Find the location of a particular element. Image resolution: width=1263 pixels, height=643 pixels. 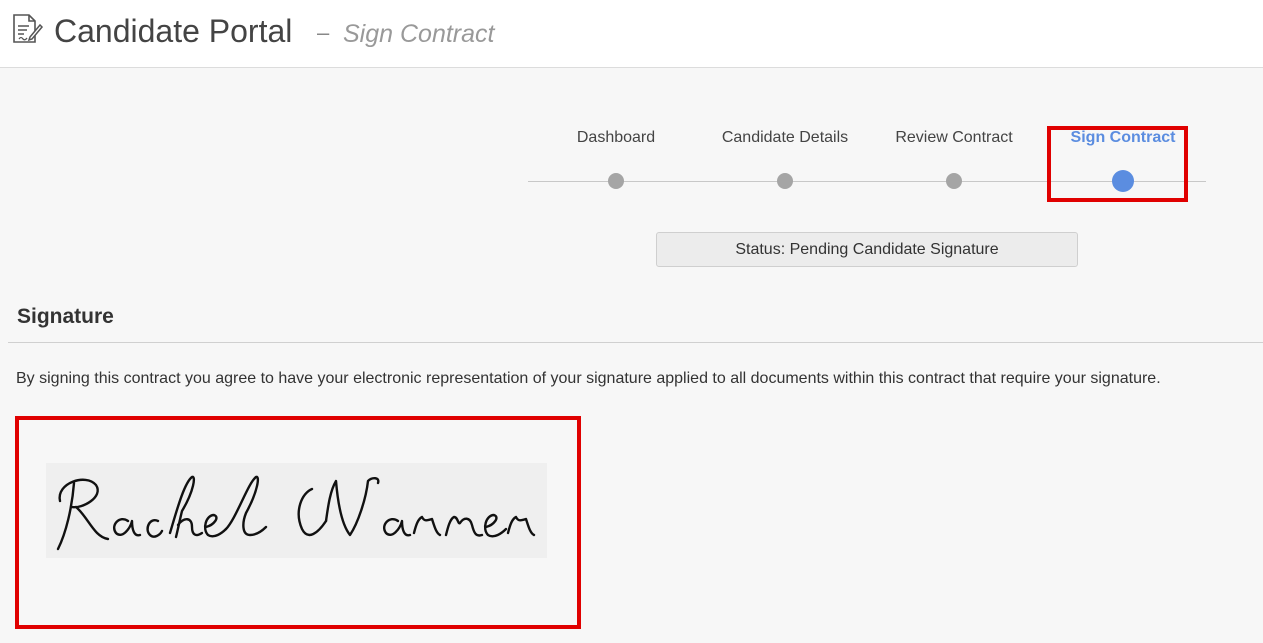

section-divider is located at coordinates (635, 342).